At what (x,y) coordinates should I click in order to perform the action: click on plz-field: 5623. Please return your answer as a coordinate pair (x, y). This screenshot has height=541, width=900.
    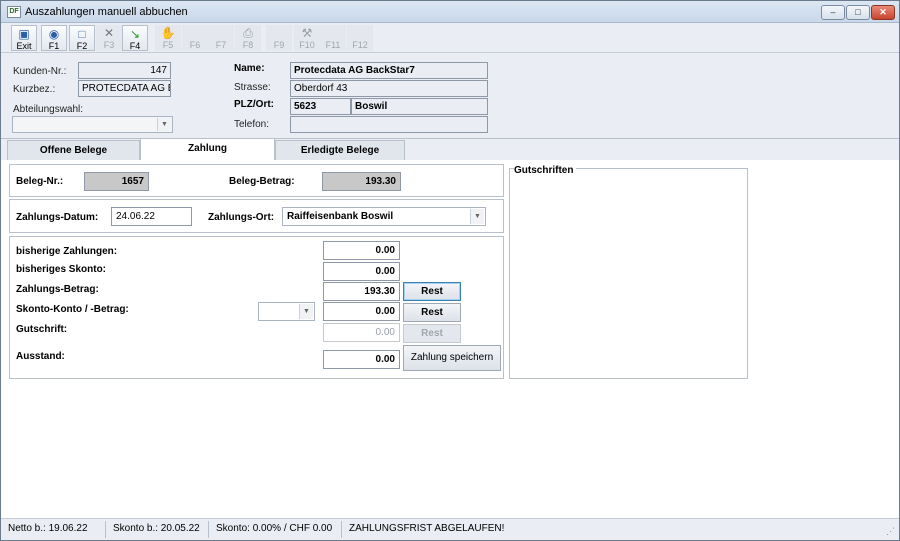
    Looking at the image, I should click on (320, 106).